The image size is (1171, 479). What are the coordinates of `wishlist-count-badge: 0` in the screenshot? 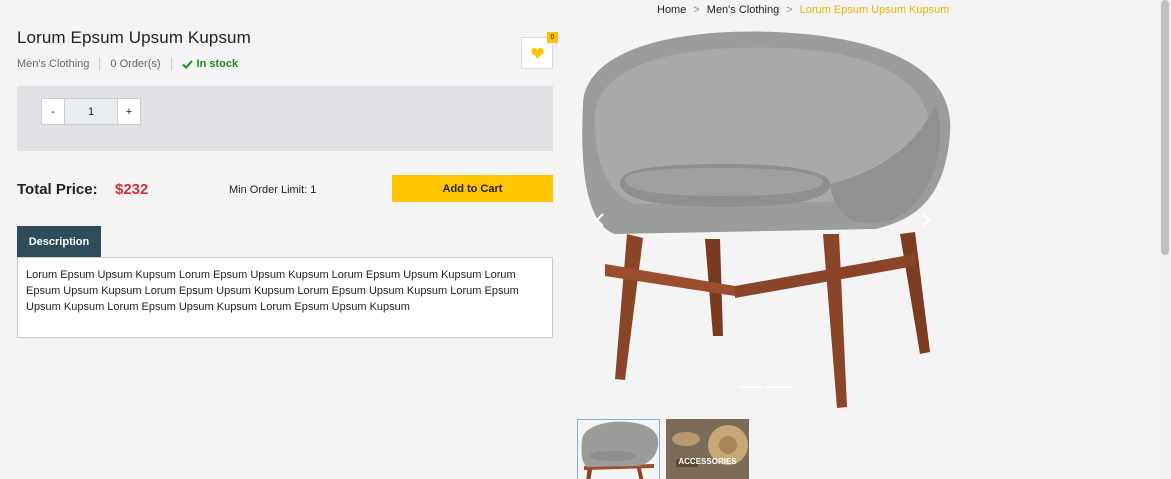 It's located at (552, 37).